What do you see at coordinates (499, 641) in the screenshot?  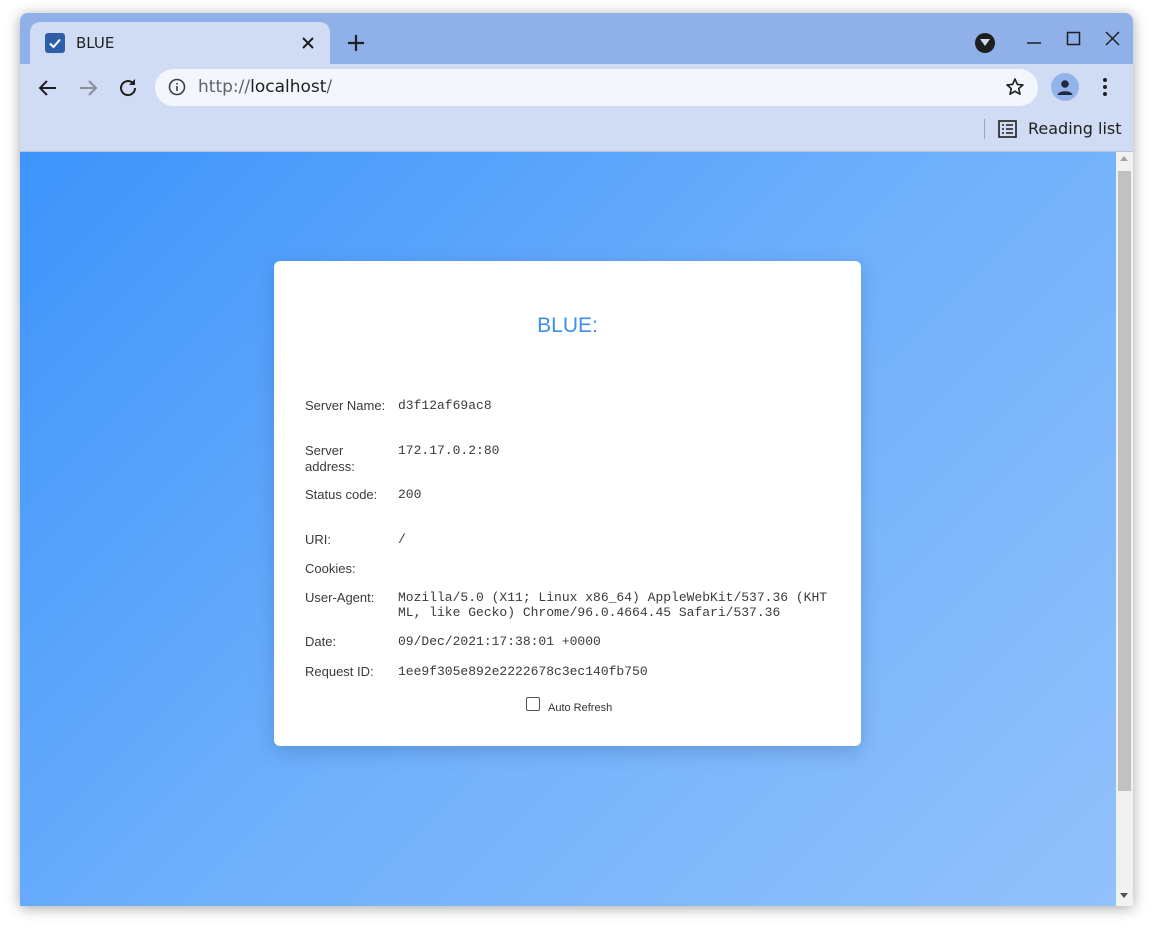 I see `row-value: 09/Dec/2021:17:38:01 +0000` at bounding box center [499, 641].